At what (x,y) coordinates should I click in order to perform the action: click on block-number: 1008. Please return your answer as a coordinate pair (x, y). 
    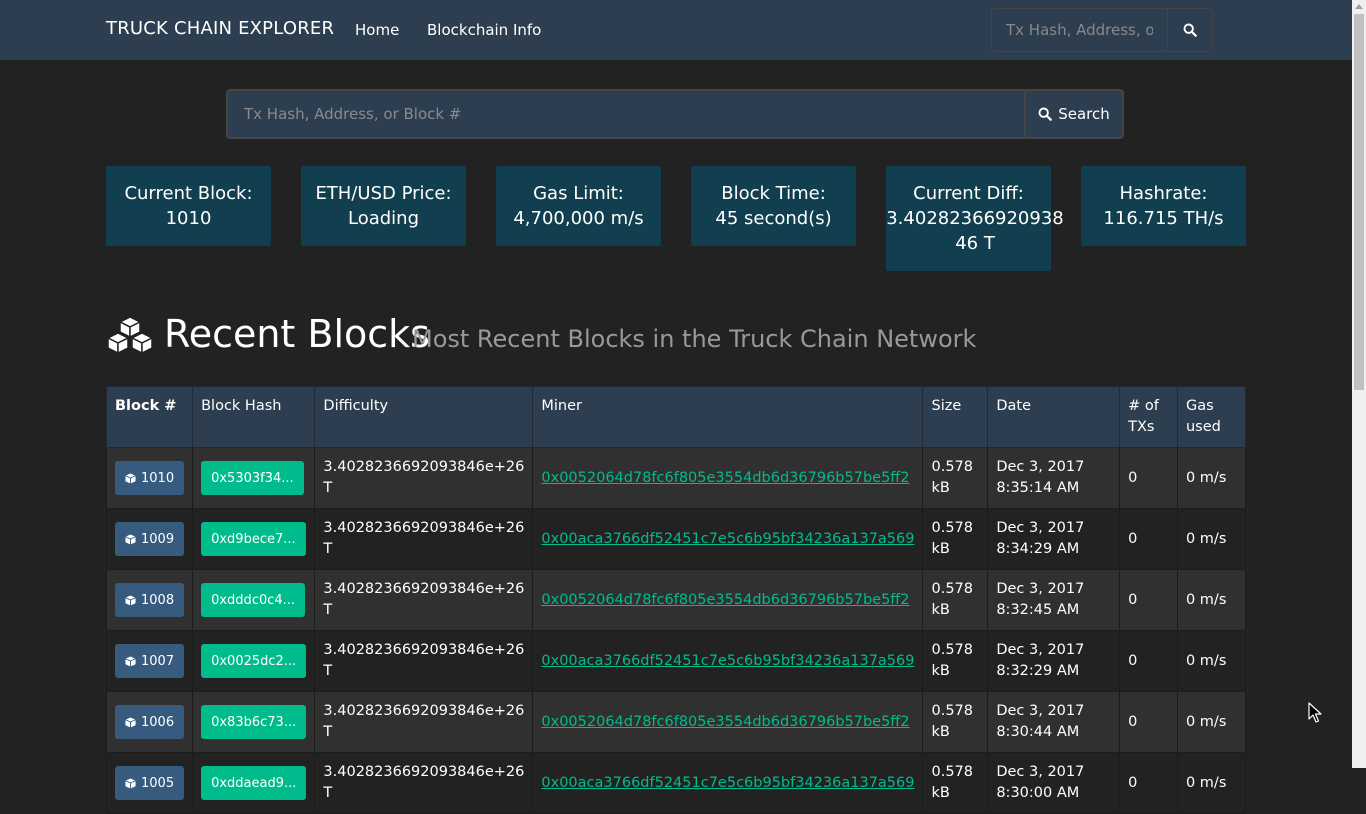
    Looking at the image, I should click on (158, 600).